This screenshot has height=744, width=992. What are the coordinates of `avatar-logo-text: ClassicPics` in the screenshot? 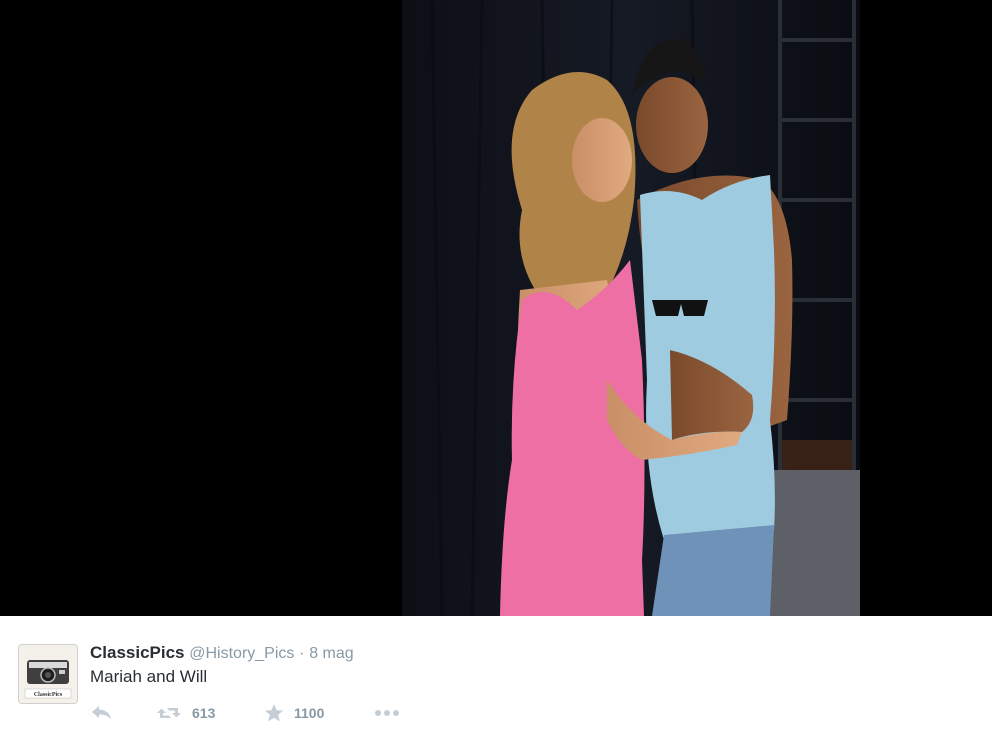 It's located at (48, 695).